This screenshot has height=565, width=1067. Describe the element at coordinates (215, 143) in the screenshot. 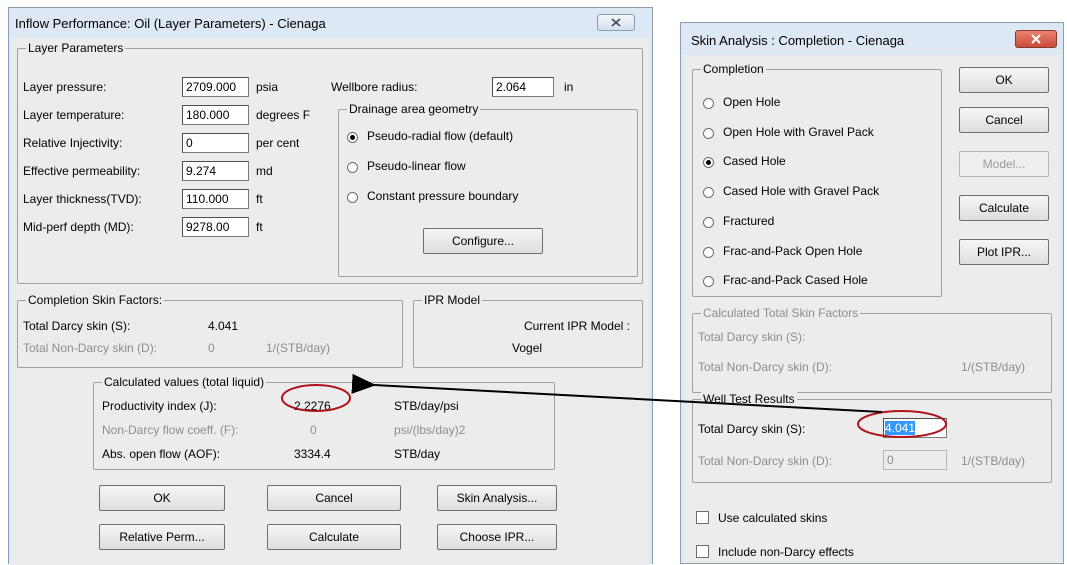

I see `relative-injectivity-field: 0` at that location.